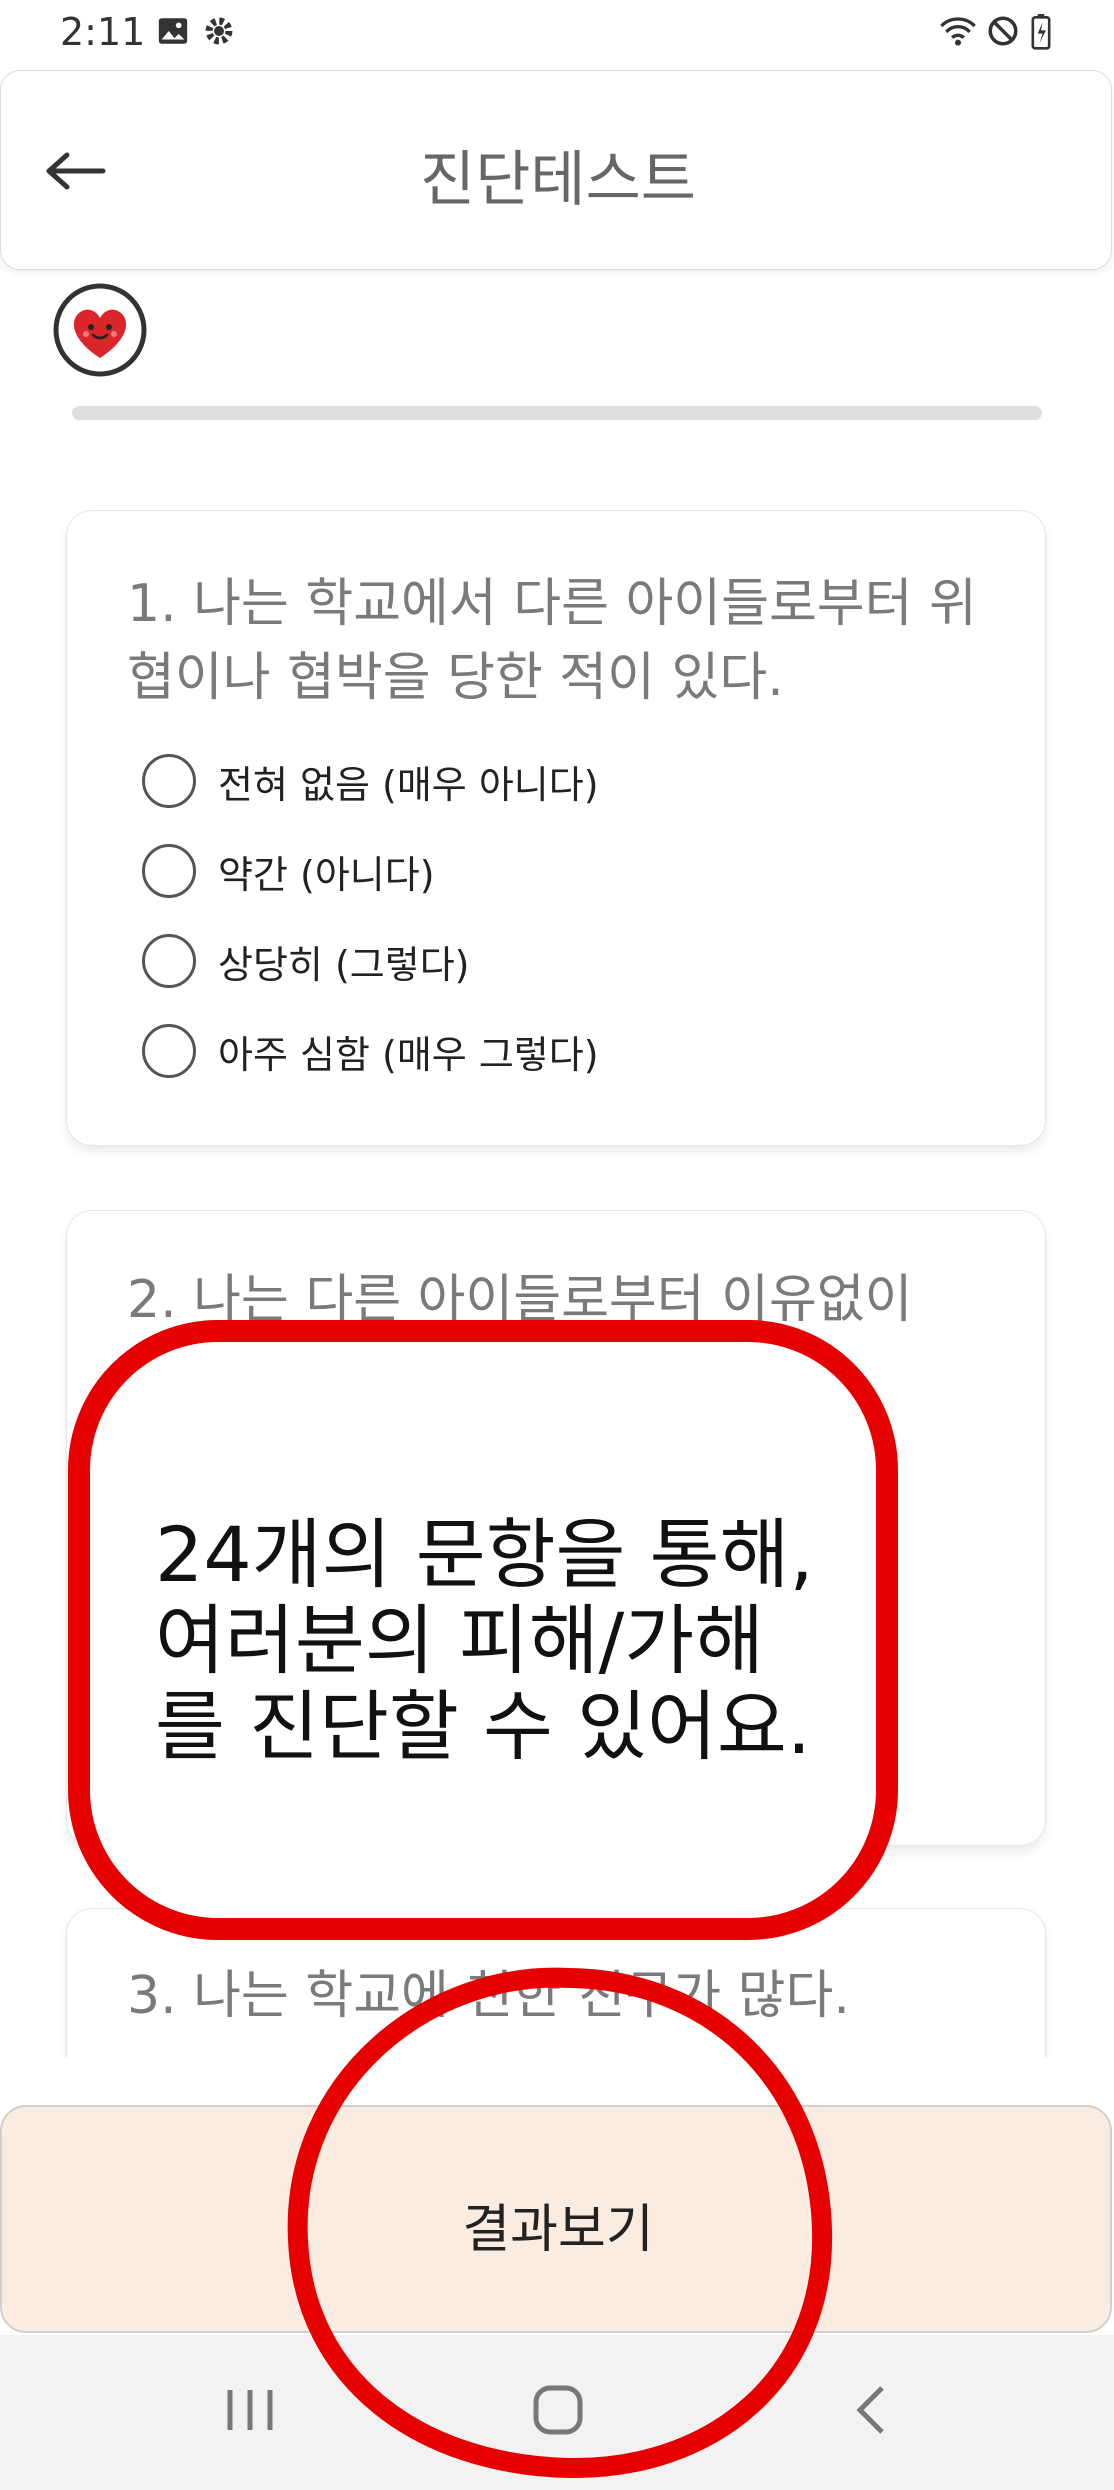 This screenshot has height=2490, width=1114. I want to click on answer-option-1: 전혀 없음 (매우 아니다), so click(370, 781).